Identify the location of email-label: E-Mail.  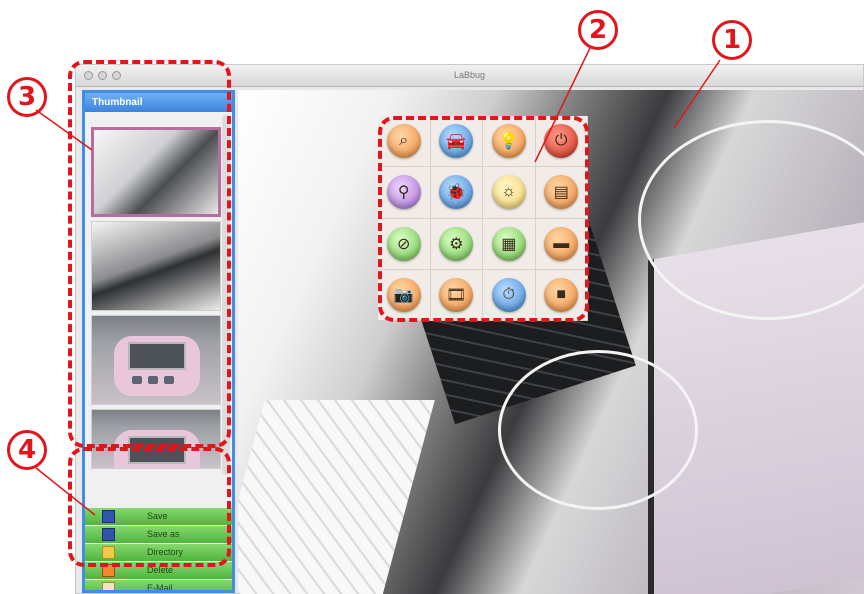
(160, 588).